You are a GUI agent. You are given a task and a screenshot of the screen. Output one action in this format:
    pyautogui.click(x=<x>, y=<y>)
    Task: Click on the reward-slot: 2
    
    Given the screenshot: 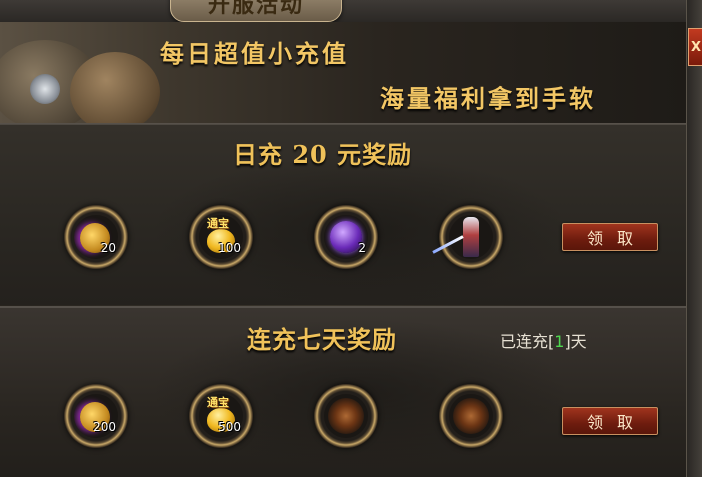 What is the action you would take?
    pyautogui.click(x=346, y=237)
    